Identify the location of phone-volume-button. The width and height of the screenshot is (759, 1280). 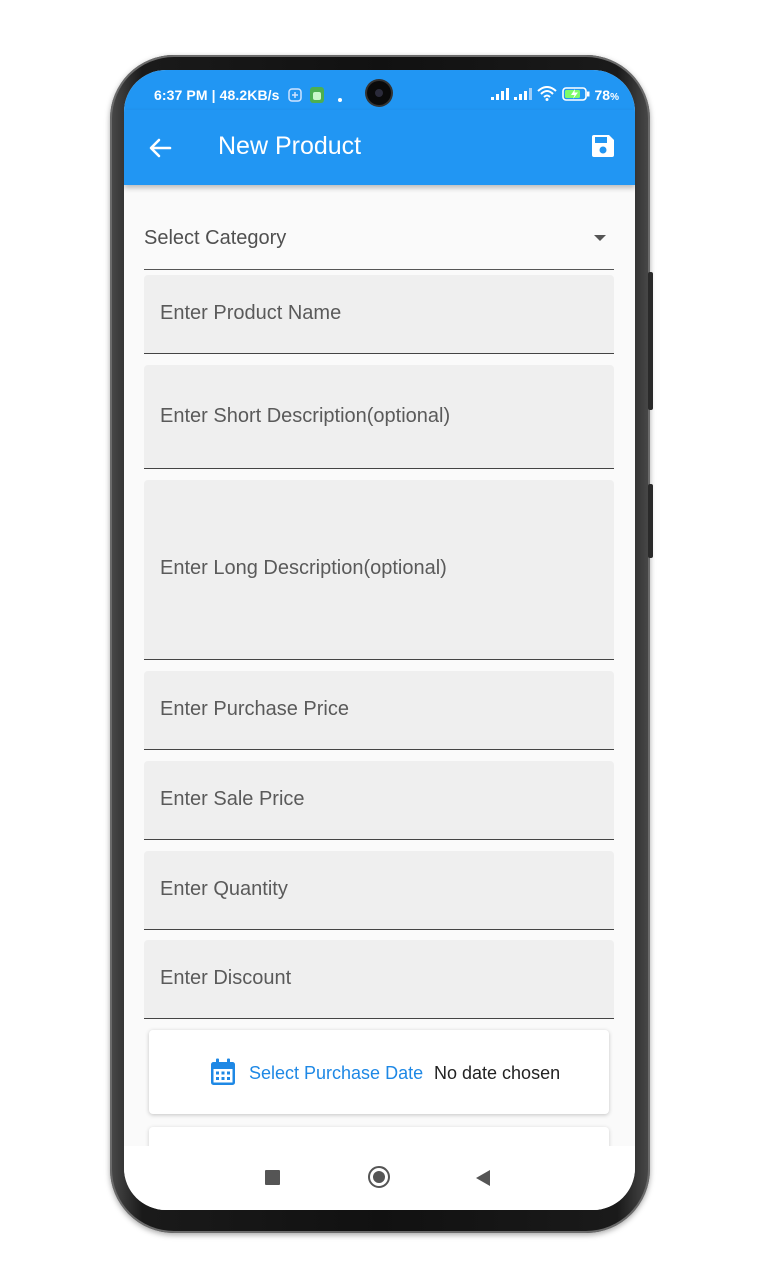
(650, 341).